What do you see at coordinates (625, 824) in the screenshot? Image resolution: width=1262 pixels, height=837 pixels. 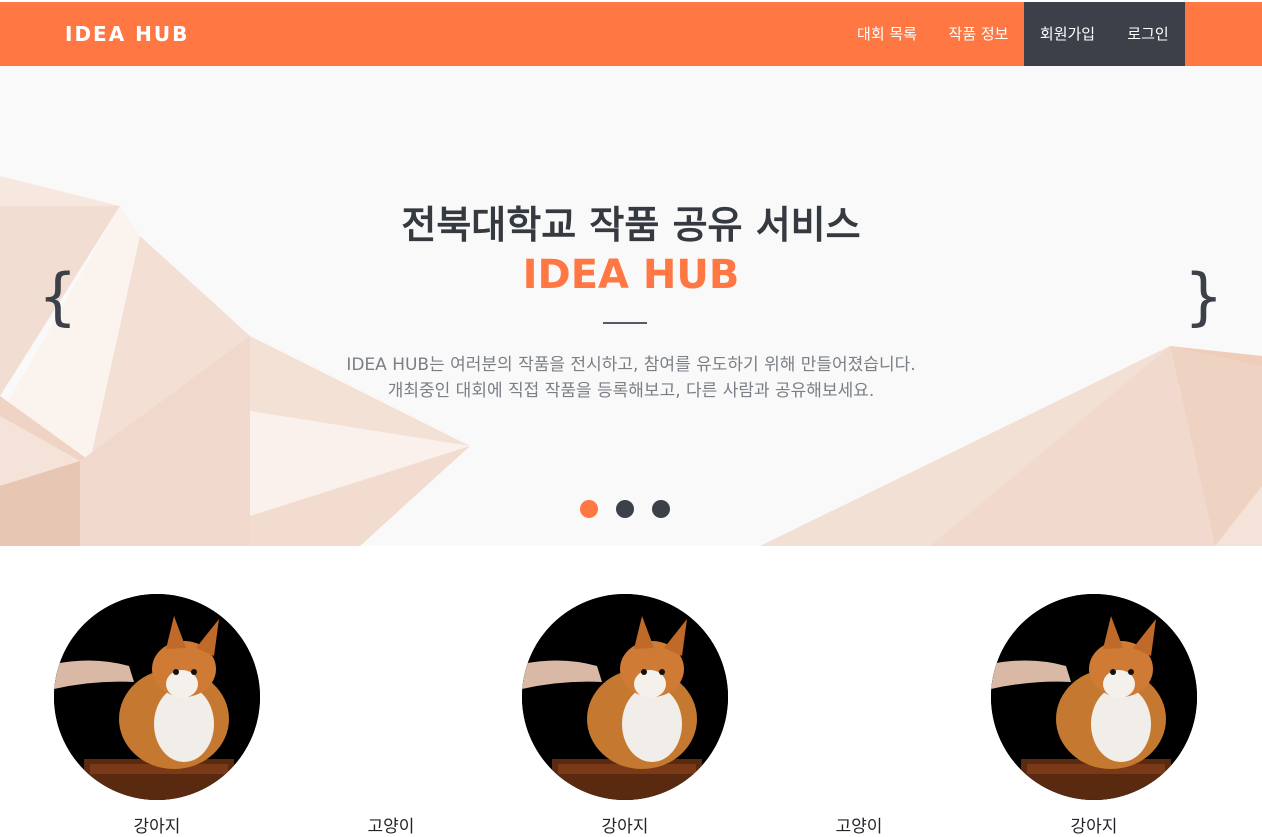 I see `work-caption-2: 강아지` at bounding box center [625, 824].